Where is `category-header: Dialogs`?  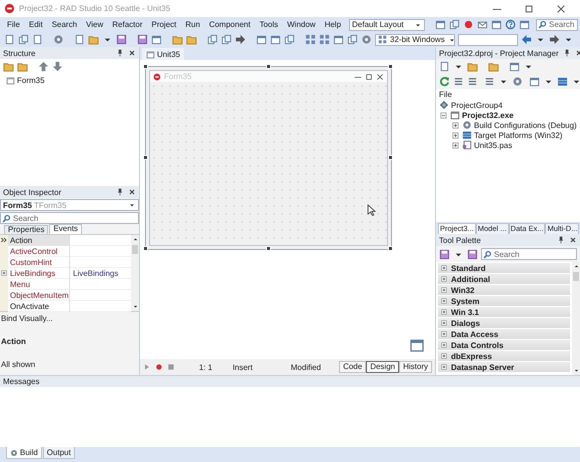 category-header: Dialogs is located at coordinates (504, 323).